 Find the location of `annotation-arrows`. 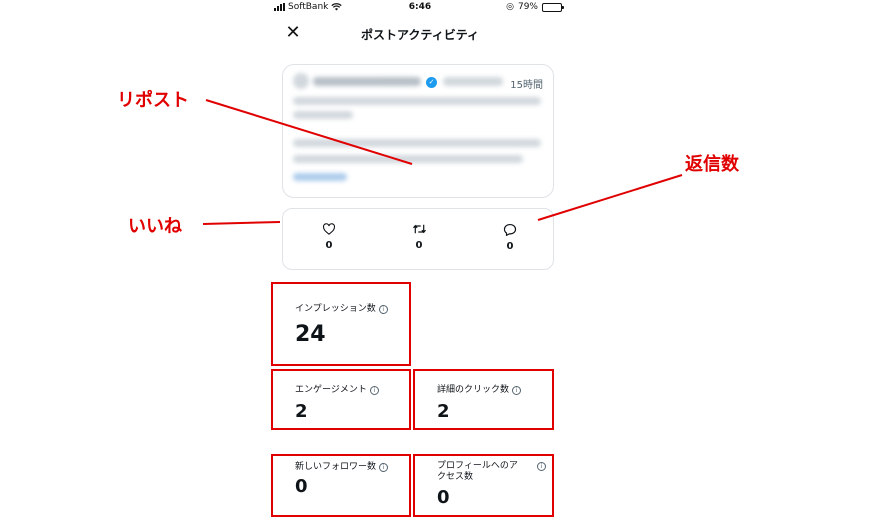

annotation-arrows is located at coordinates (442, 162).